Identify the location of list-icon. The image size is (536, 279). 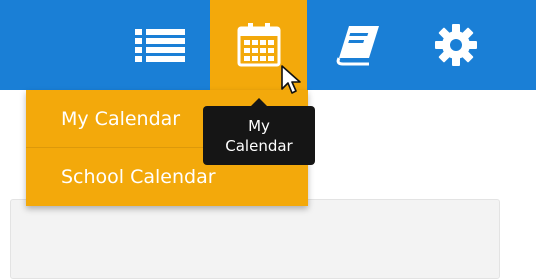
(160, 45).